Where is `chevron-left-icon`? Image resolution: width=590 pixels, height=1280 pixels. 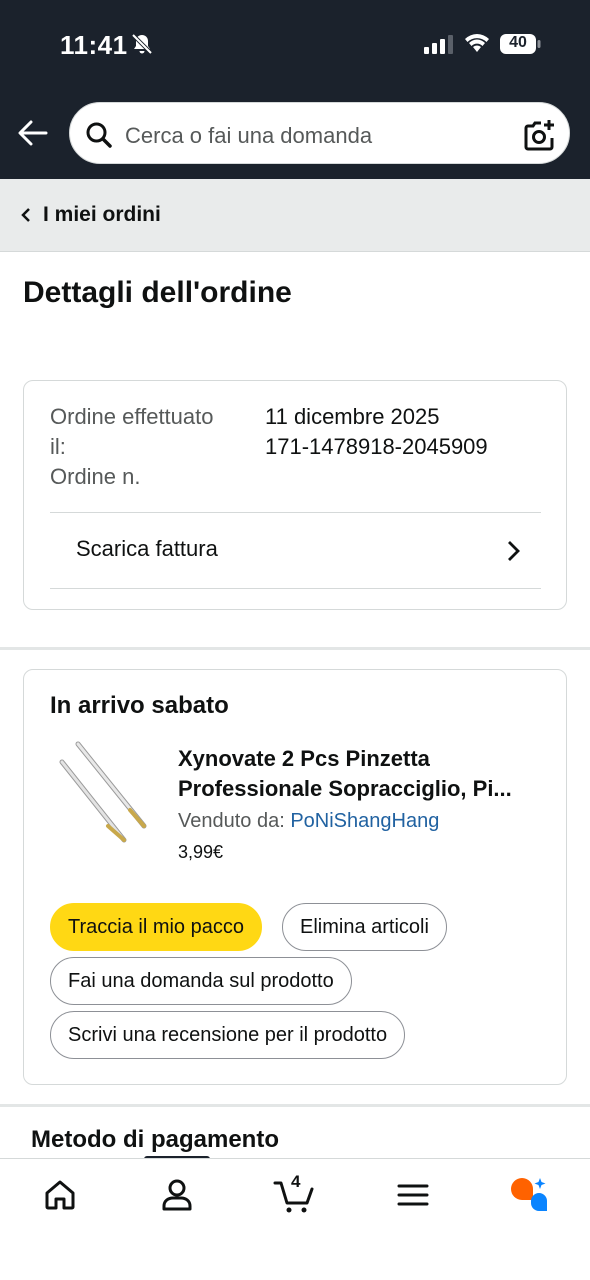
chevron-left-icon is located at coordinates (25, 215).